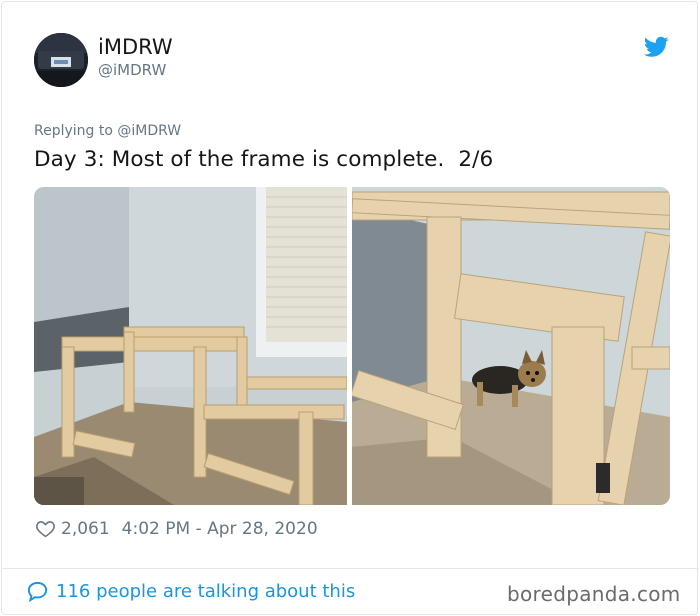 This screenshot has width=700, height=616. I want to click on author-display-name: iMDRW, so click(135, 47).